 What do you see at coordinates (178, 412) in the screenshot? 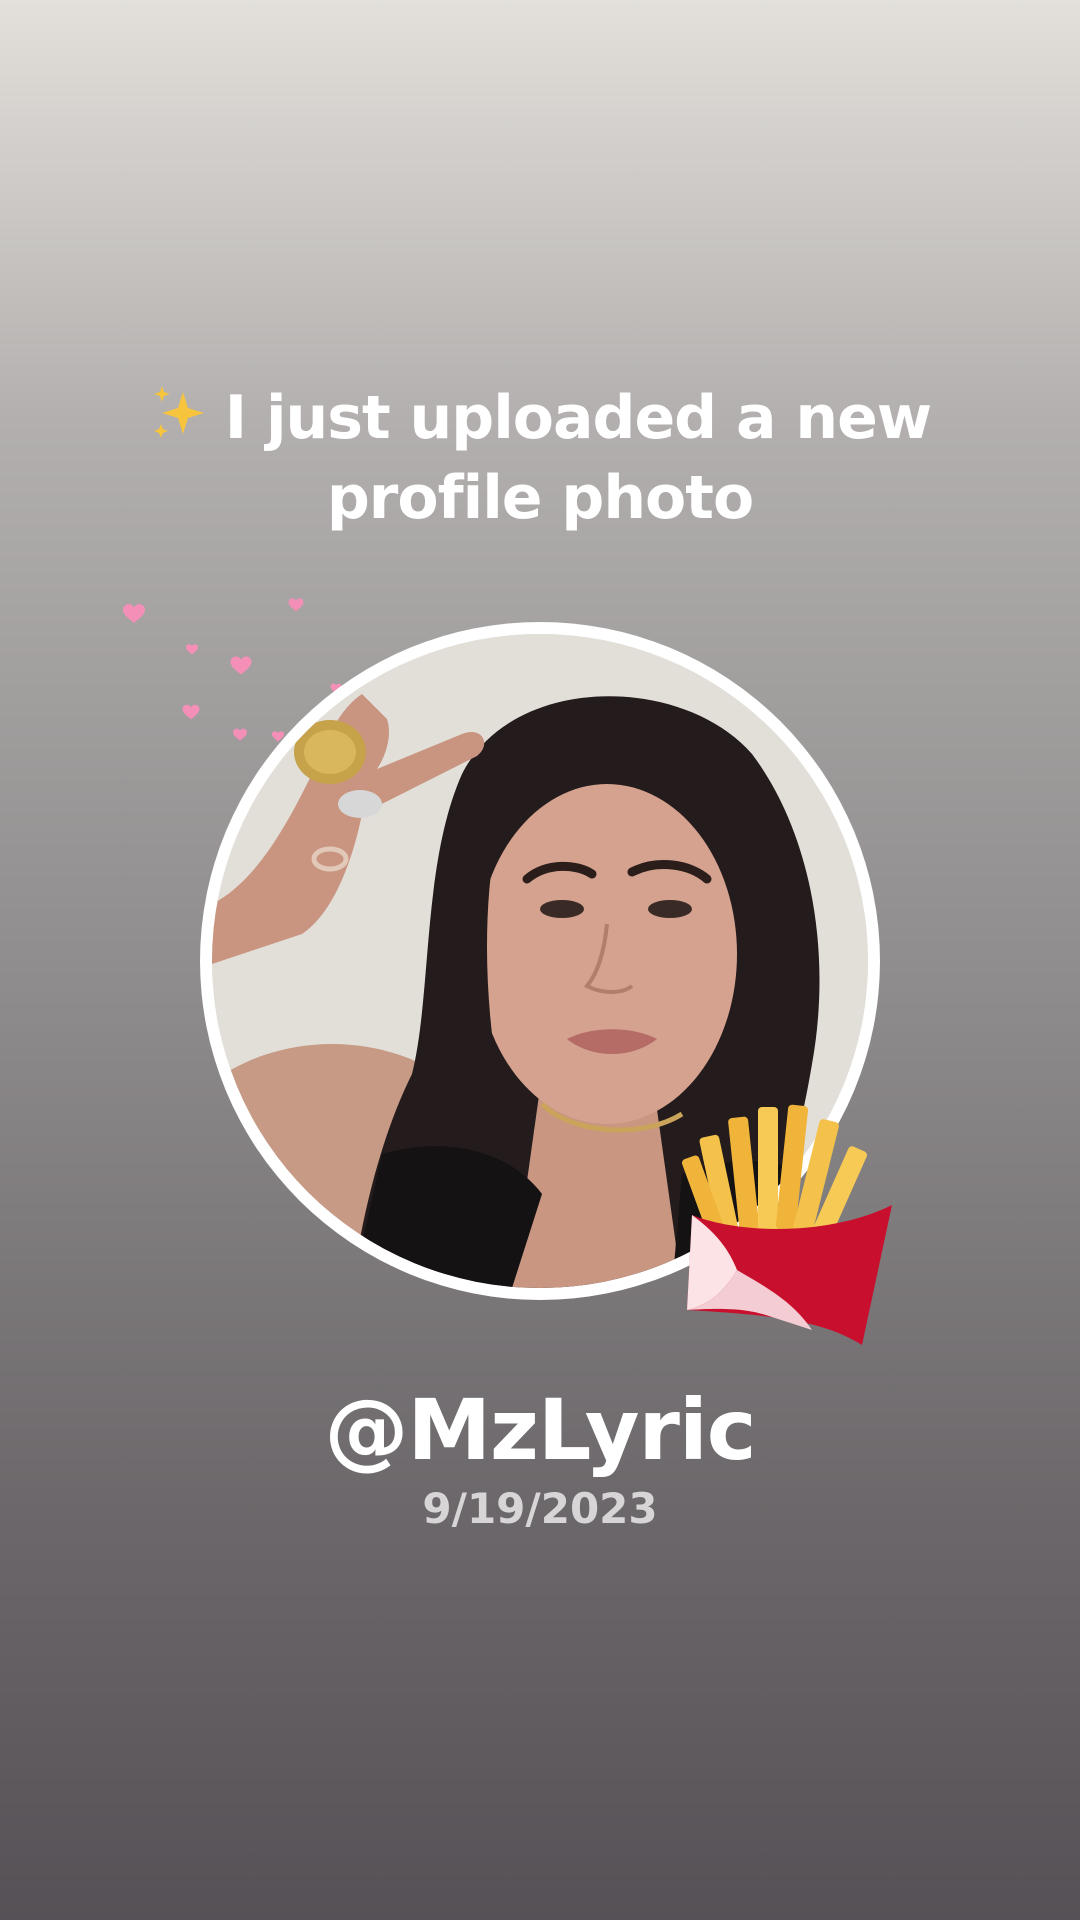
I see `sparkles-icon` at bounding box center [178, 412].